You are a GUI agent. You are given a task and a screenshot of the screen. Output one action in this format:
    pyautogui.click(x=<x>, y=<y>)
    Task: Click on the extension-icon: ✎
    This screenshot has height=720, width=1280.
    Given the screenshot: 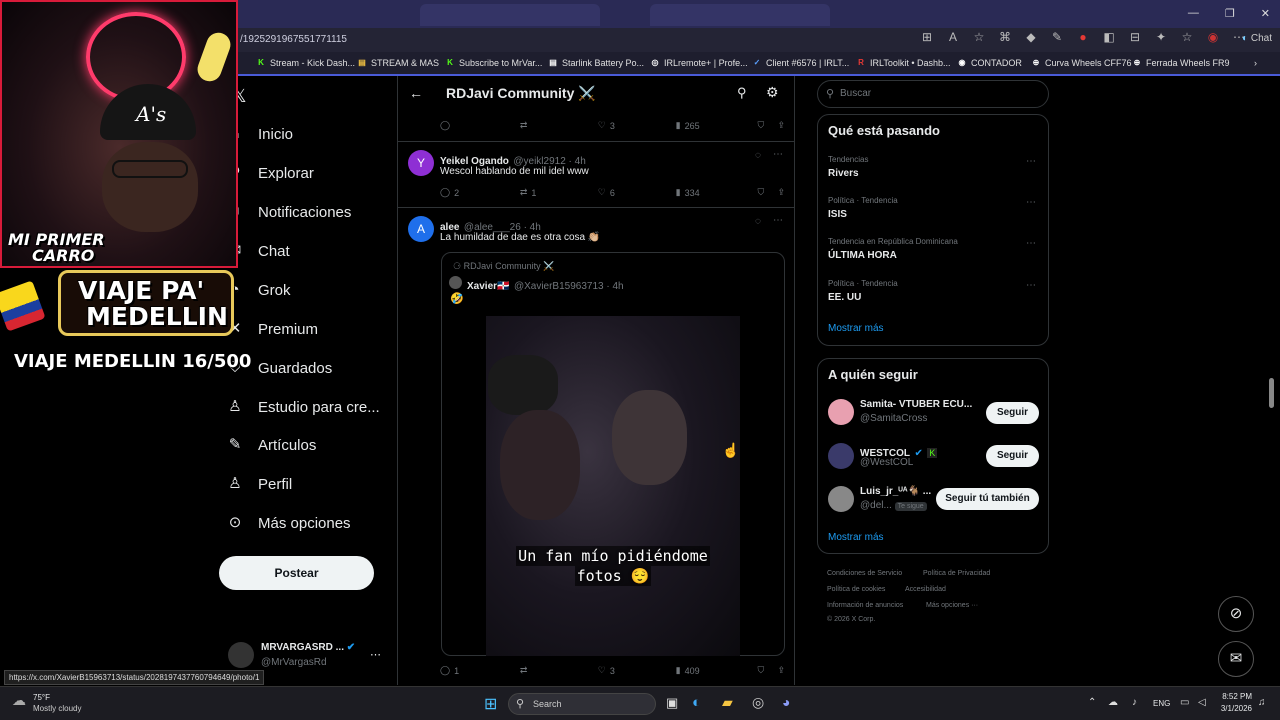 What is the action you would take?
    pyautogui.click(x=1057, y=37)
    